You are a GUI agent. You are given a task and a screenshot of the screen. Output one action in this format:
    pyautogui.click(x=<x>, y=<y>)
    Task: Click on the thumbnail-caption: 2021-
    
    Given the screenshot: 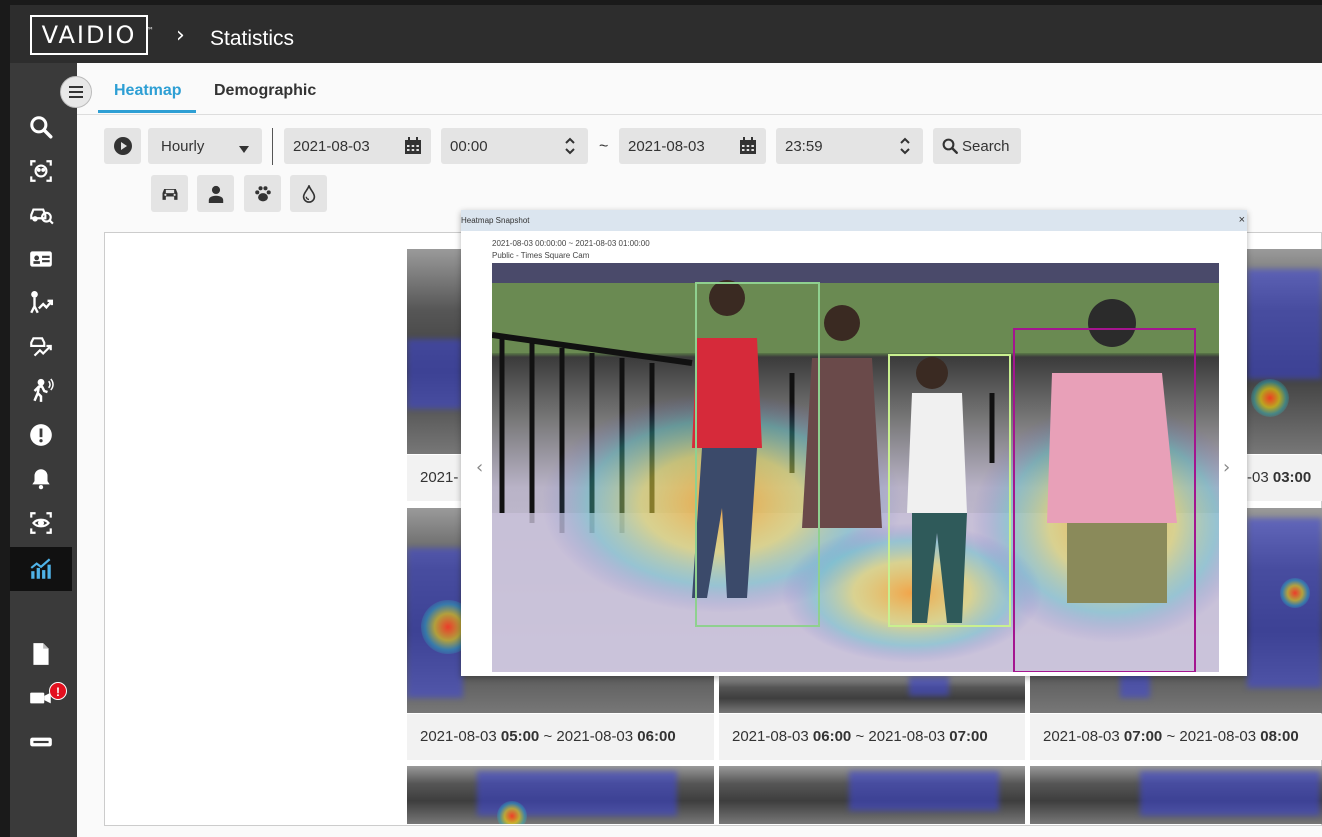 What is the action you would take?
    pyautogui.click(x=435, y=478)
    